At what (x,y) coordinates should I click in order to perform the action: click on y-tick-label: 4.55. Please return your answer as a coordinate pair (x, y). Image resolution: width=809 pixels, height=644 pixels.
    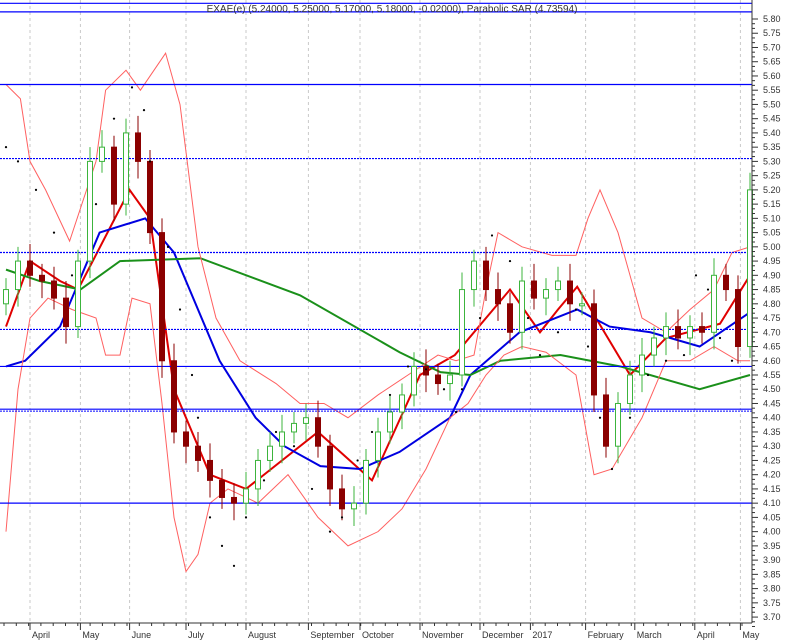
    Looking at the image, I should click on (772, 375).